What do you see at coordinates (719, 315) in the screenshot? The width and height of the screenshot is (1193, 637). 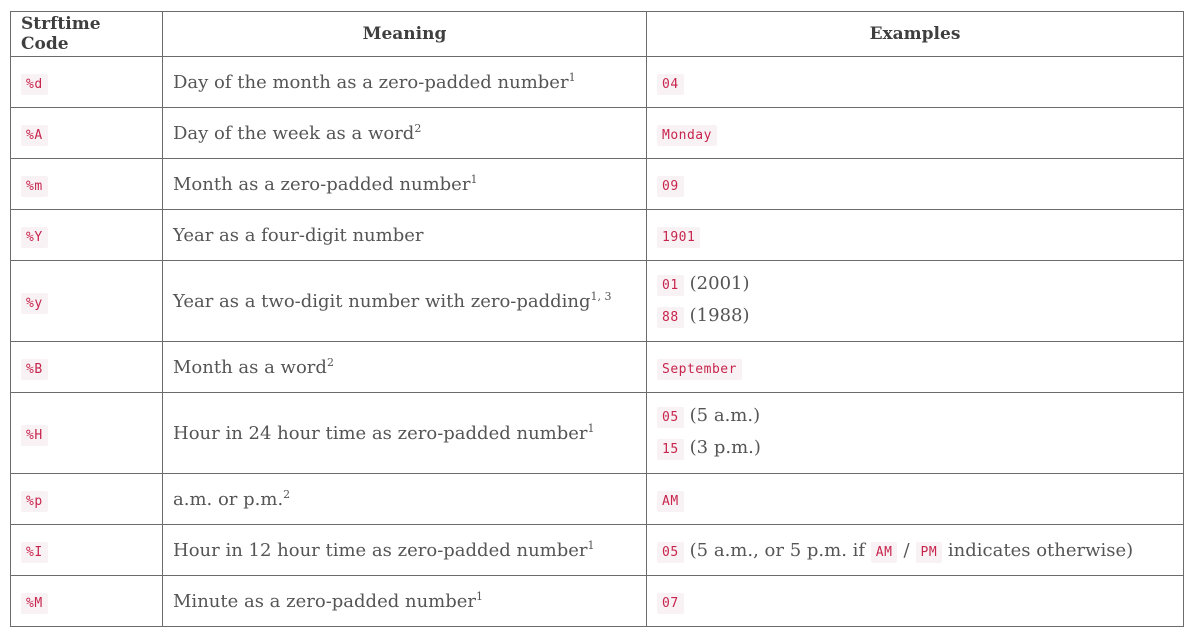 I see `example-note: (1988)` at bounding box center [719, 315].